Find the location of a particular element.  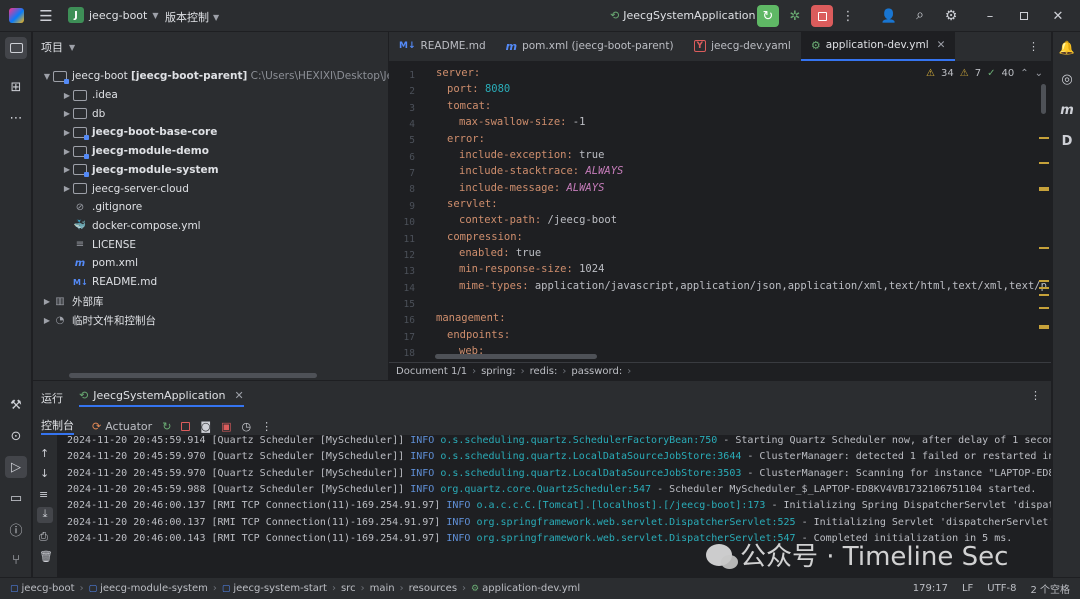

screenshot-camera-icon: ◙ is located at coordinates (205, 426).